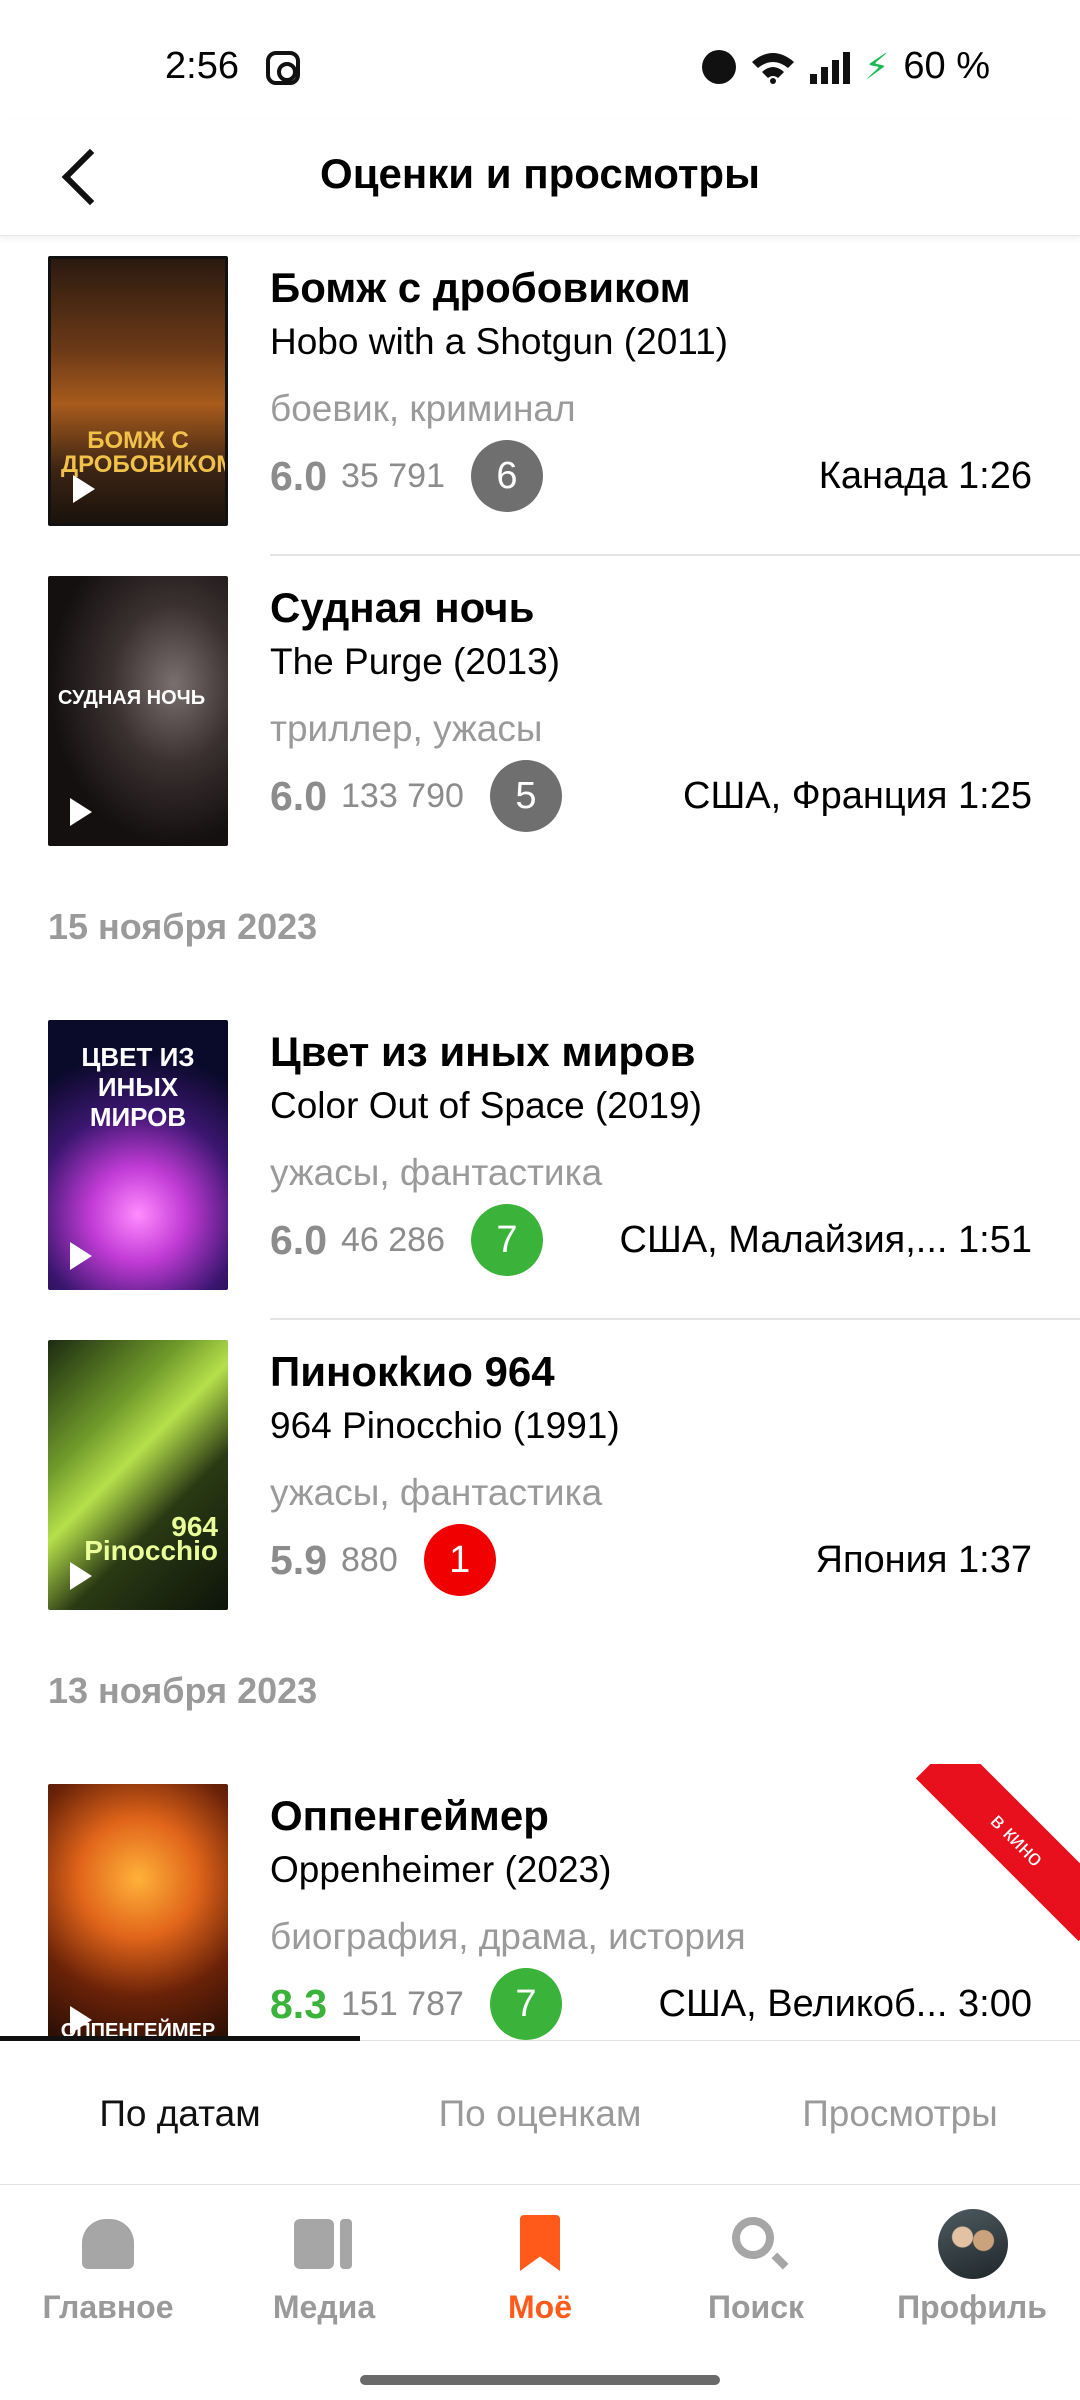  Describe the element at coordinates (144, 452) in the screenshot. I see `poster-caption: БОМЖ С ДРОБОВИКОМ` at that location.